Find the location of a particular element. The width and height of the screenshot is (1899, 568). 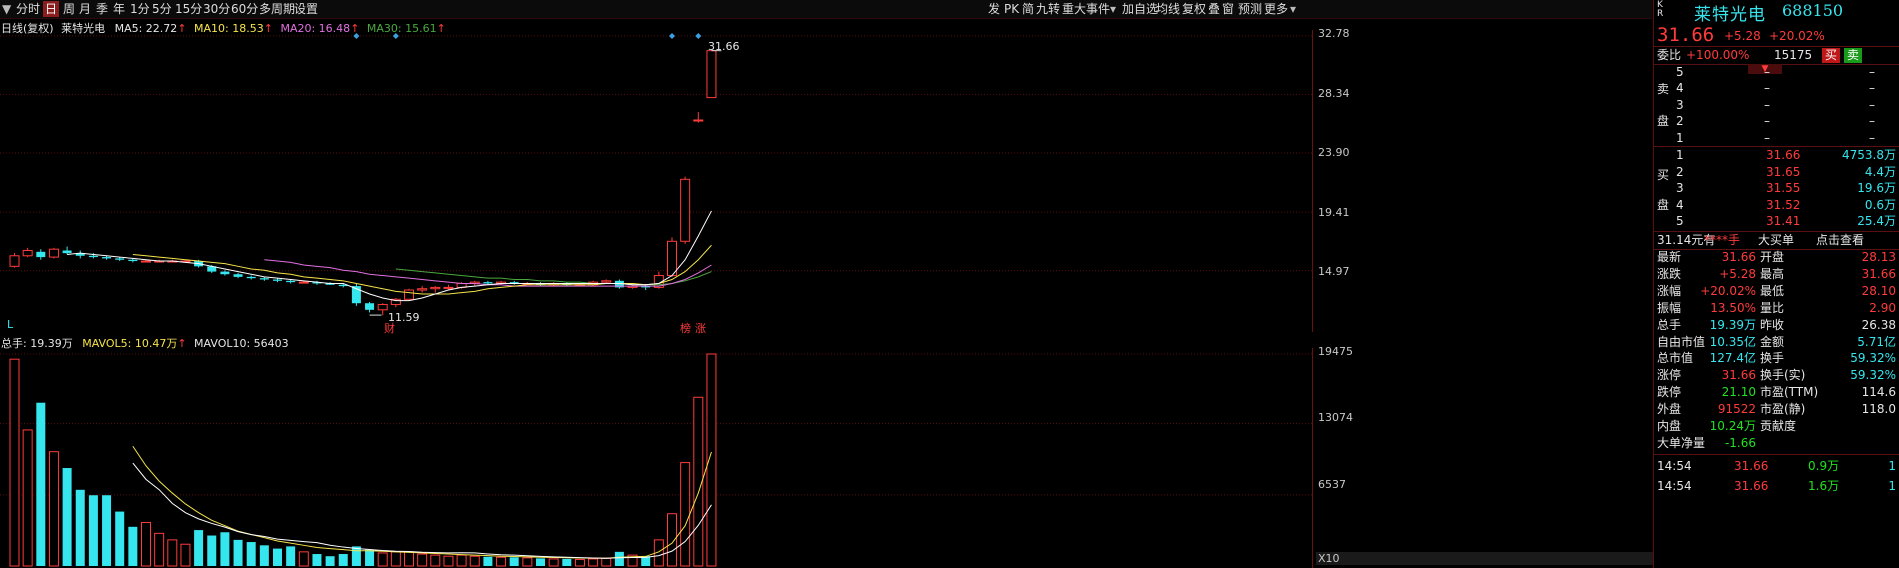

marker-bang: 榜 is located at coordinates (685, 328).